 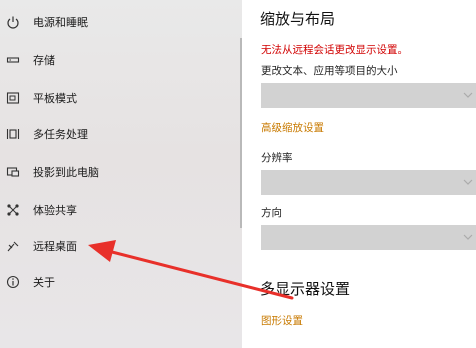 I want to click on graphics-settings-link: 图形设置, so click(x=282, y=320).